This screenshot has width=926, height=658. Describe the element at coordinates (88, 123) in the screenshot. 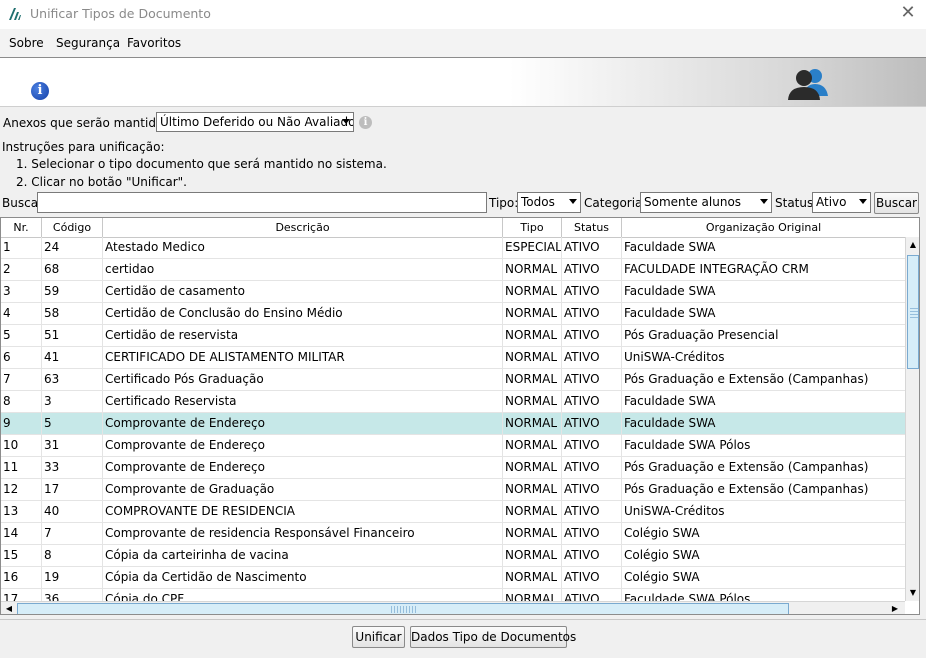

I see `annexes-label: Anexos que serão mantidos:` at that location.